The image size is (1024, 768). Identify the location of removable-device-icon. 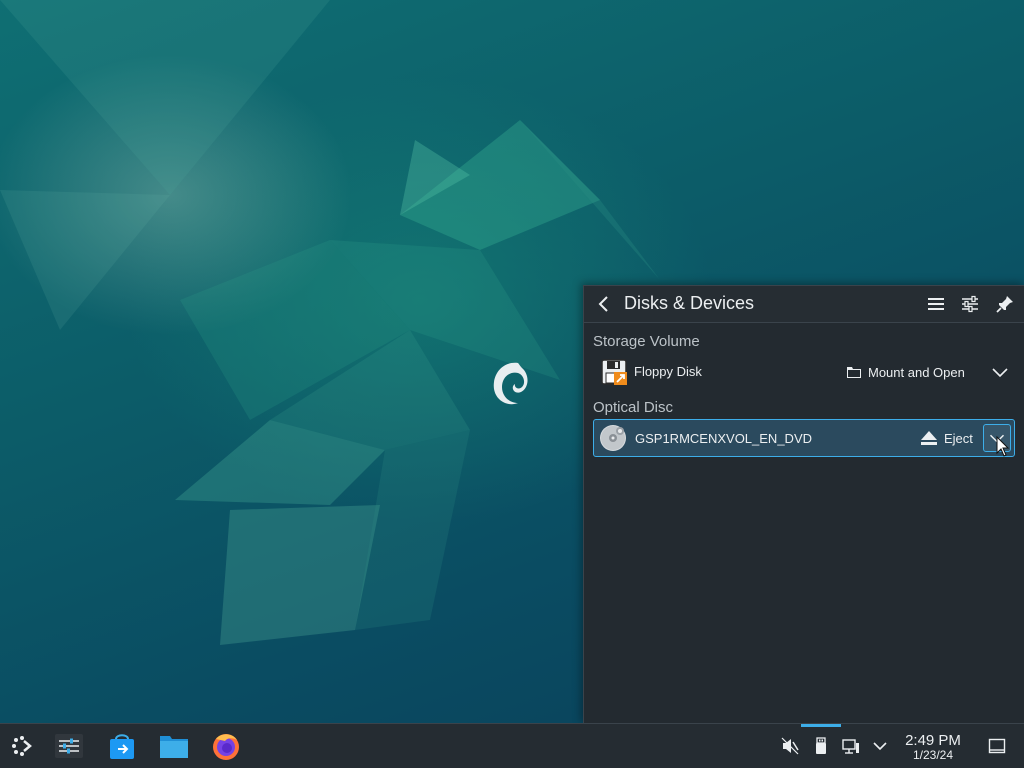
(821, 746).